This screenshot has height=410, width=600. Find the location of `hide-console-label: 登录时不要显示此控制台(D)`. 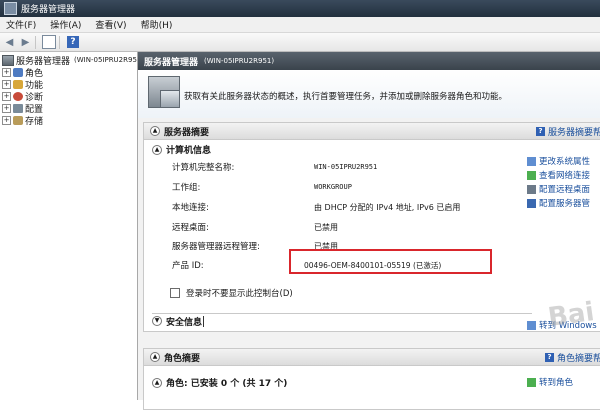

hide-console-label: 登录时不要显示此控制台(D) is located at coordinates (239, 294).